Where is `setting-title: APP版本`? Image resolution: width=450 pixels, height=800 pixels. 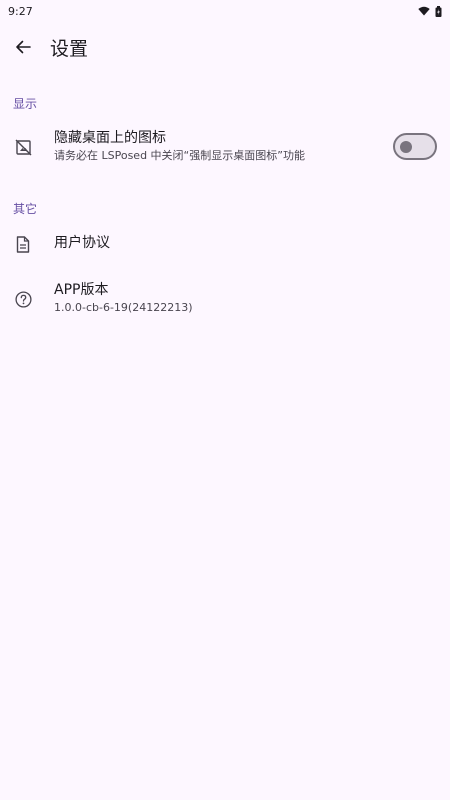
setting-title: APP版本 is located at coordinates (81, 290).